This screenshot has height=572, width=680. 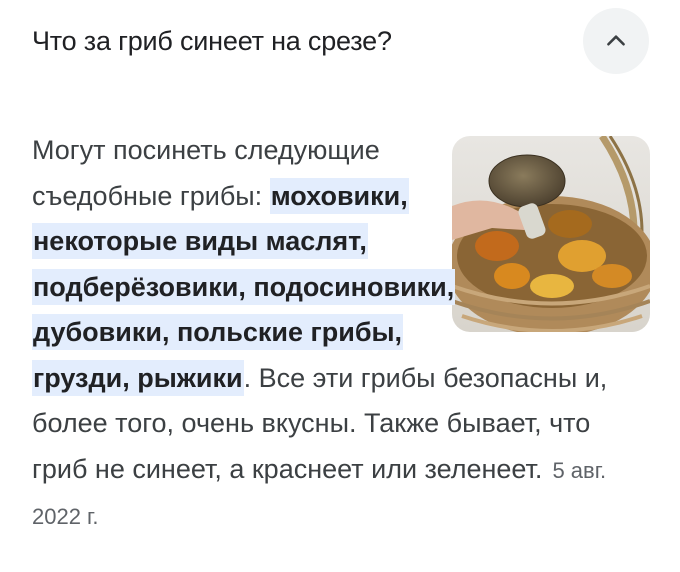 What do you see at coordinates (550, 232) in the screenshot?
I see `image-spacer` at bounding box center [550, 232].